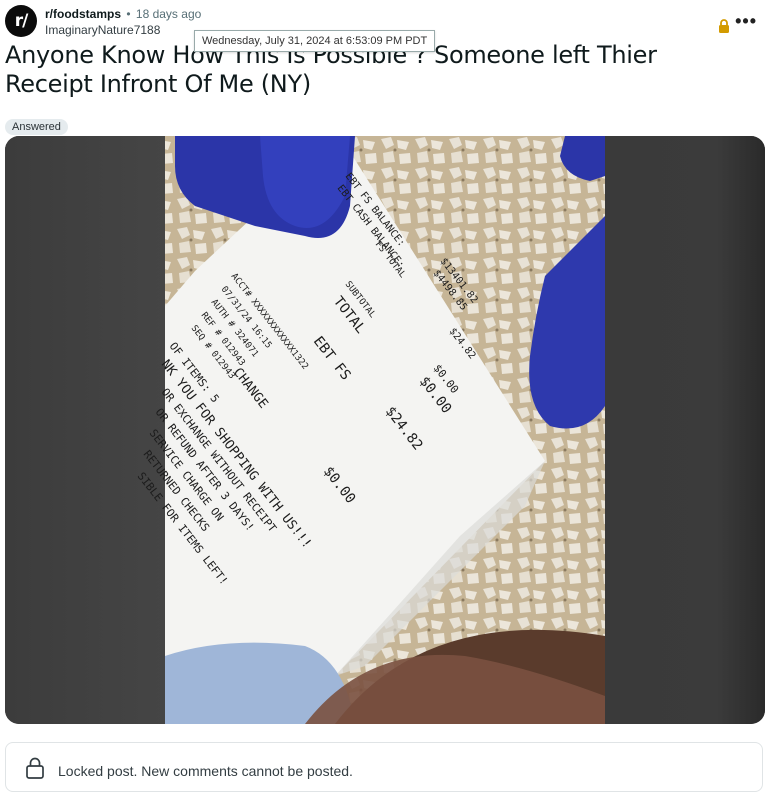  What do you see at coordinates (168, 14) in the screenshot?
I see `post-age: 18 days ago` at bounding box center [168, 14].